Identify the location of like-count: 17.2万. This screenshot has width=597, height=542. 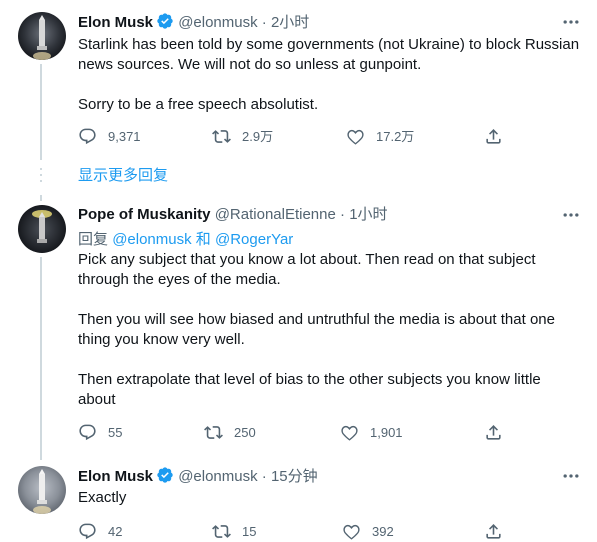
(395, 136).